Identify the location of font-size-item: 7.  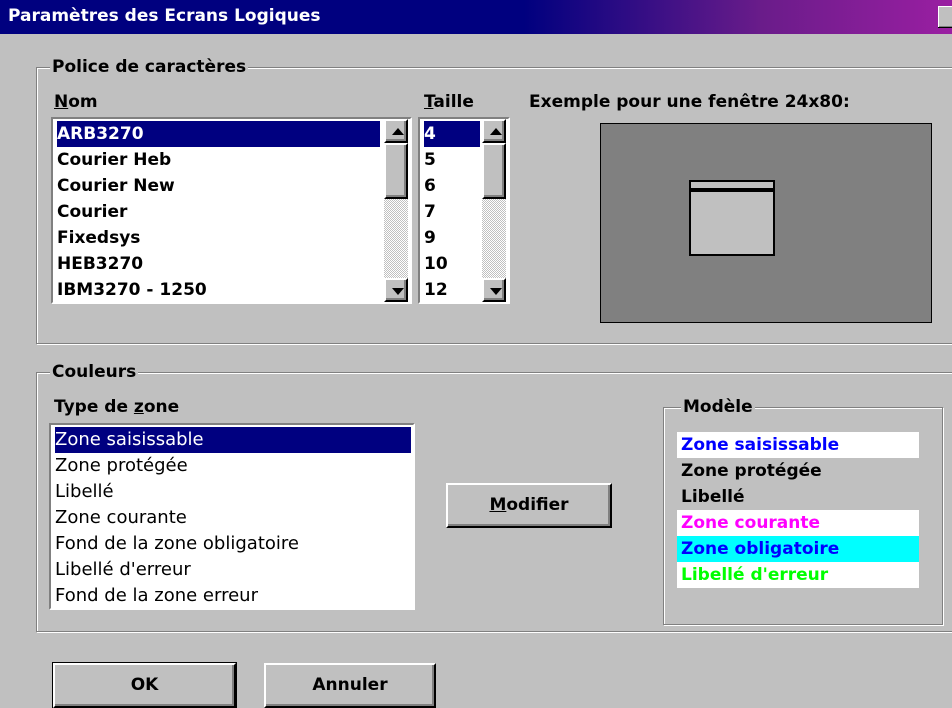
(452, 212).